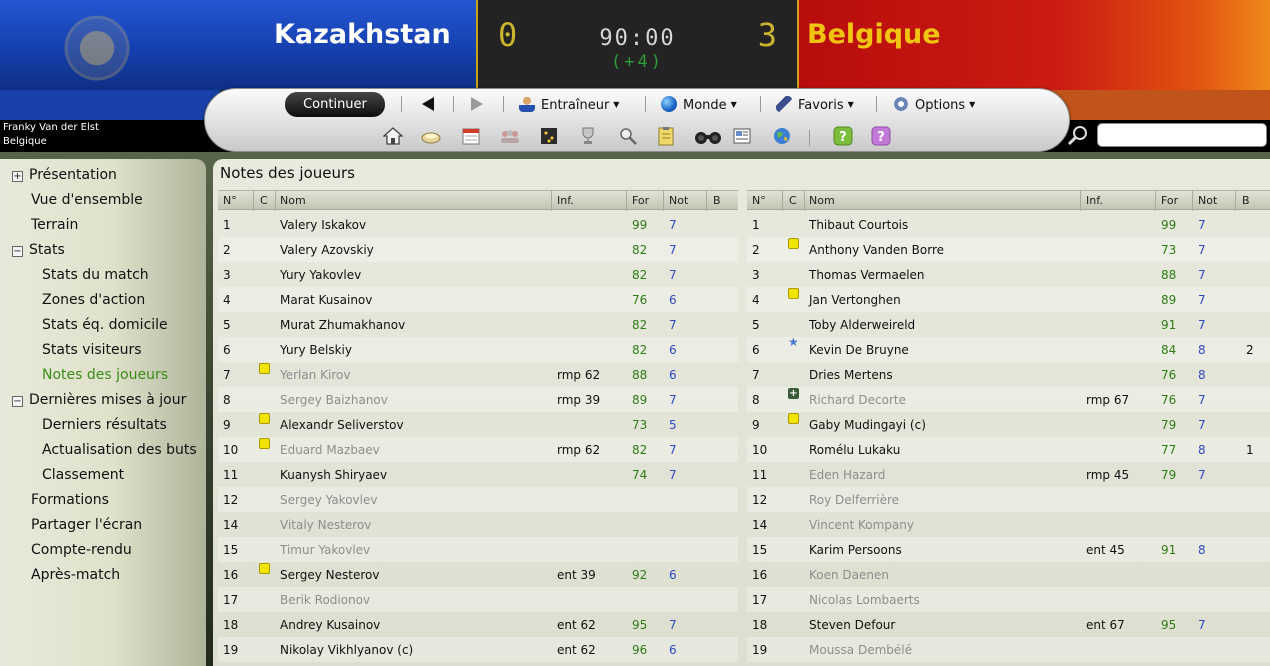 The width and height of the screenshot is (1270, 666). I want to click on arrow-left-icon, so click(428, 104).